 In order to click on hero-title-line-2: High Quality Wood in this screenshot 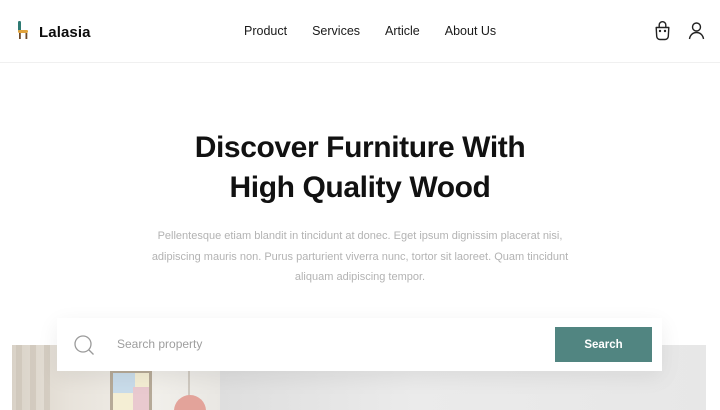, I will do `click(360, 187)`.